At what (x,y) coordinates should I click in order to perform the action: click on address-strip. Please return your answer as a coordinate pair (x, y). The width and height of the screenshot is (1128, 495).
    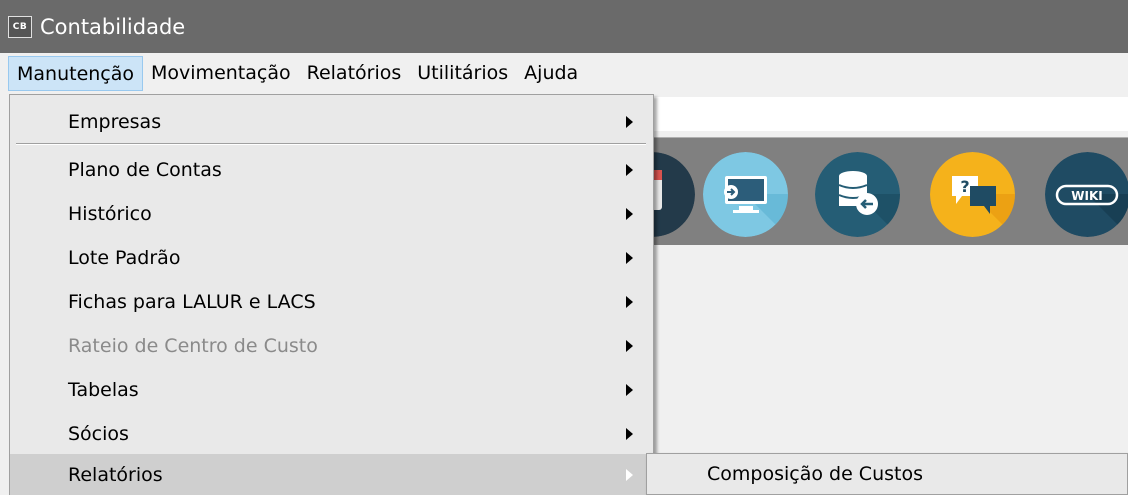
    Looking at the image, I should click on (889, 114).